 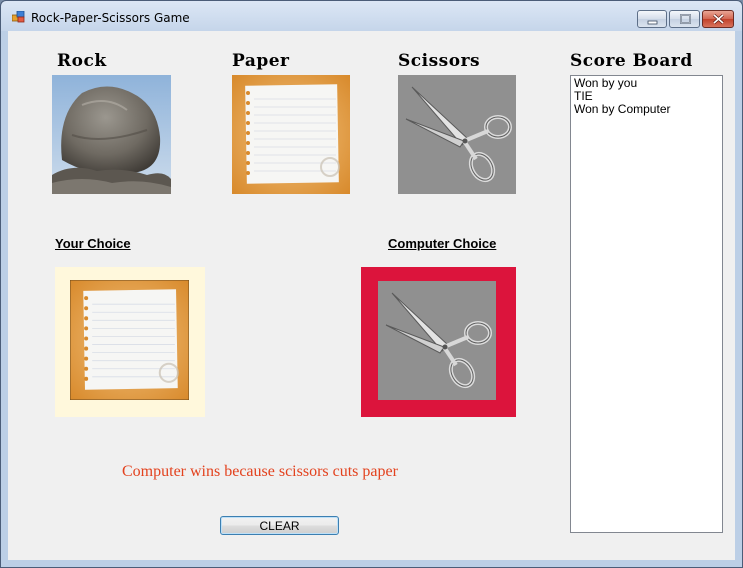 I want to click on maximize-button, so click(x=684, y=19).